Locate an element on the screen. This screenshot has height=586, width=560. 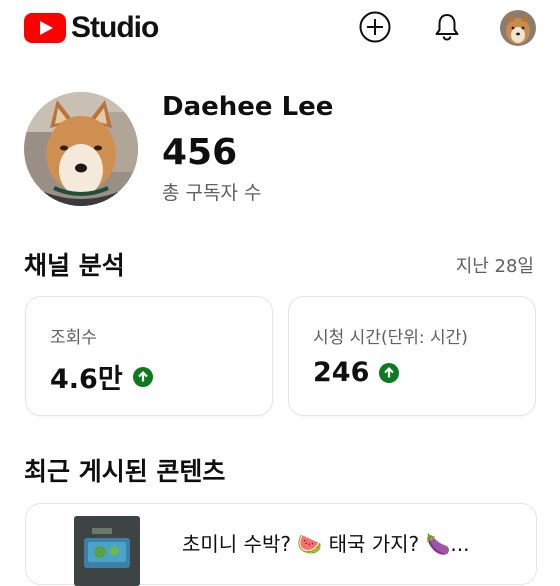
video-thumbnail-image is located at coordinates (107, 551).